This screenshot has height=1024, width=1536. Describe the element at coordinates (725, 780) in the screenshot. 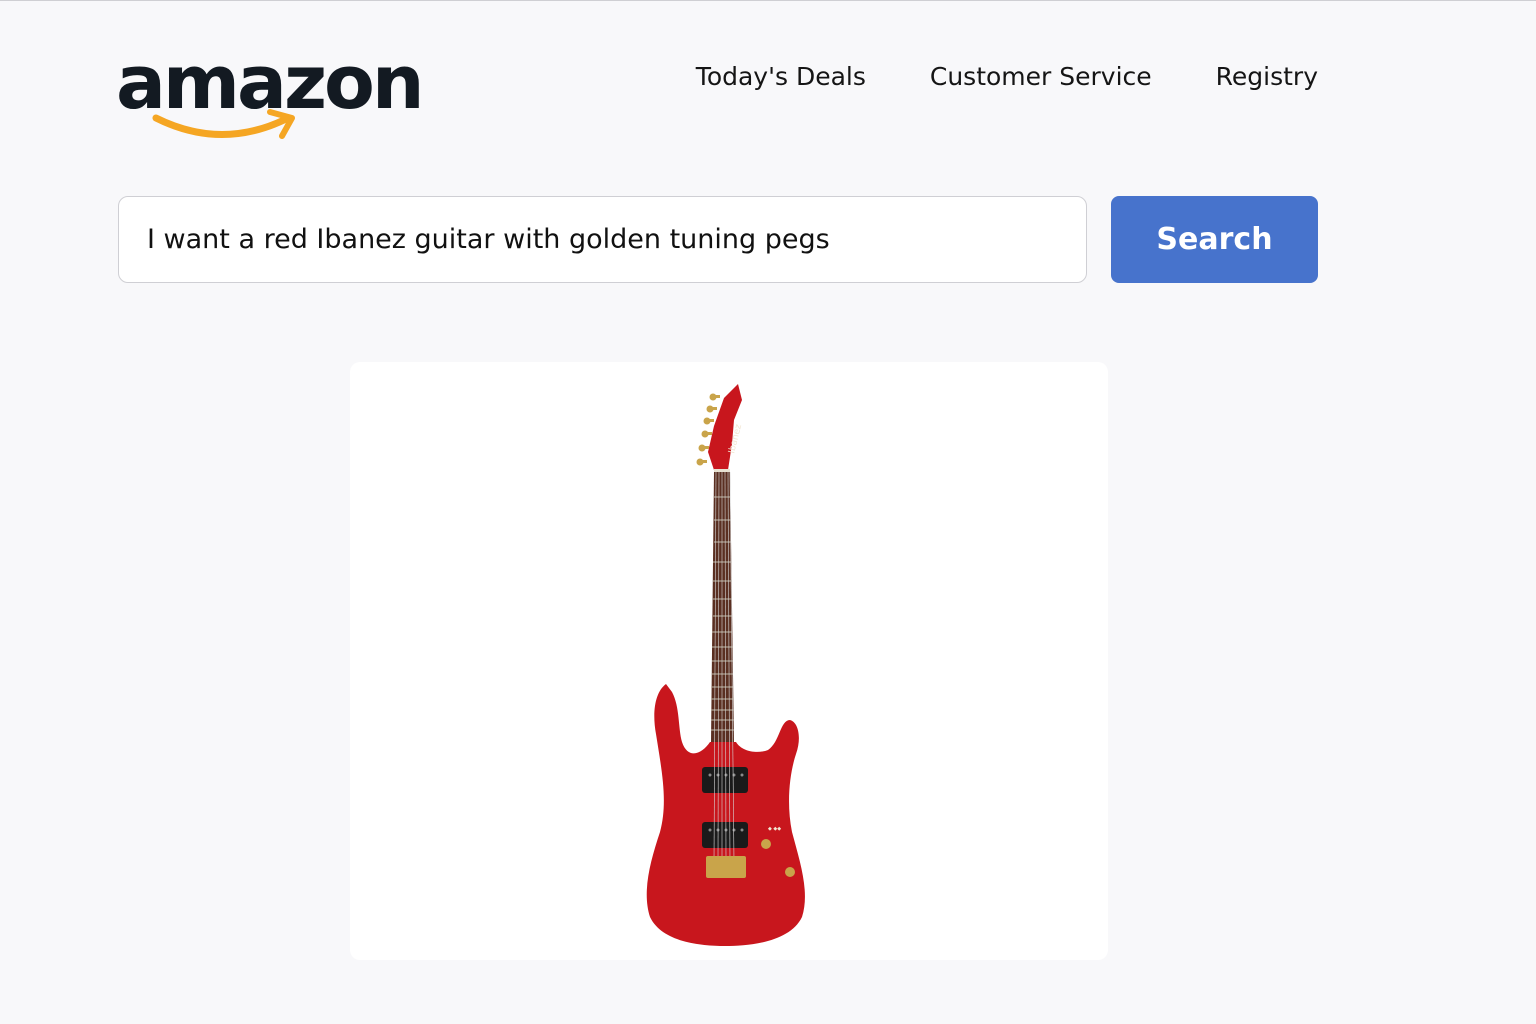

I see `neck-pickup` at that location.